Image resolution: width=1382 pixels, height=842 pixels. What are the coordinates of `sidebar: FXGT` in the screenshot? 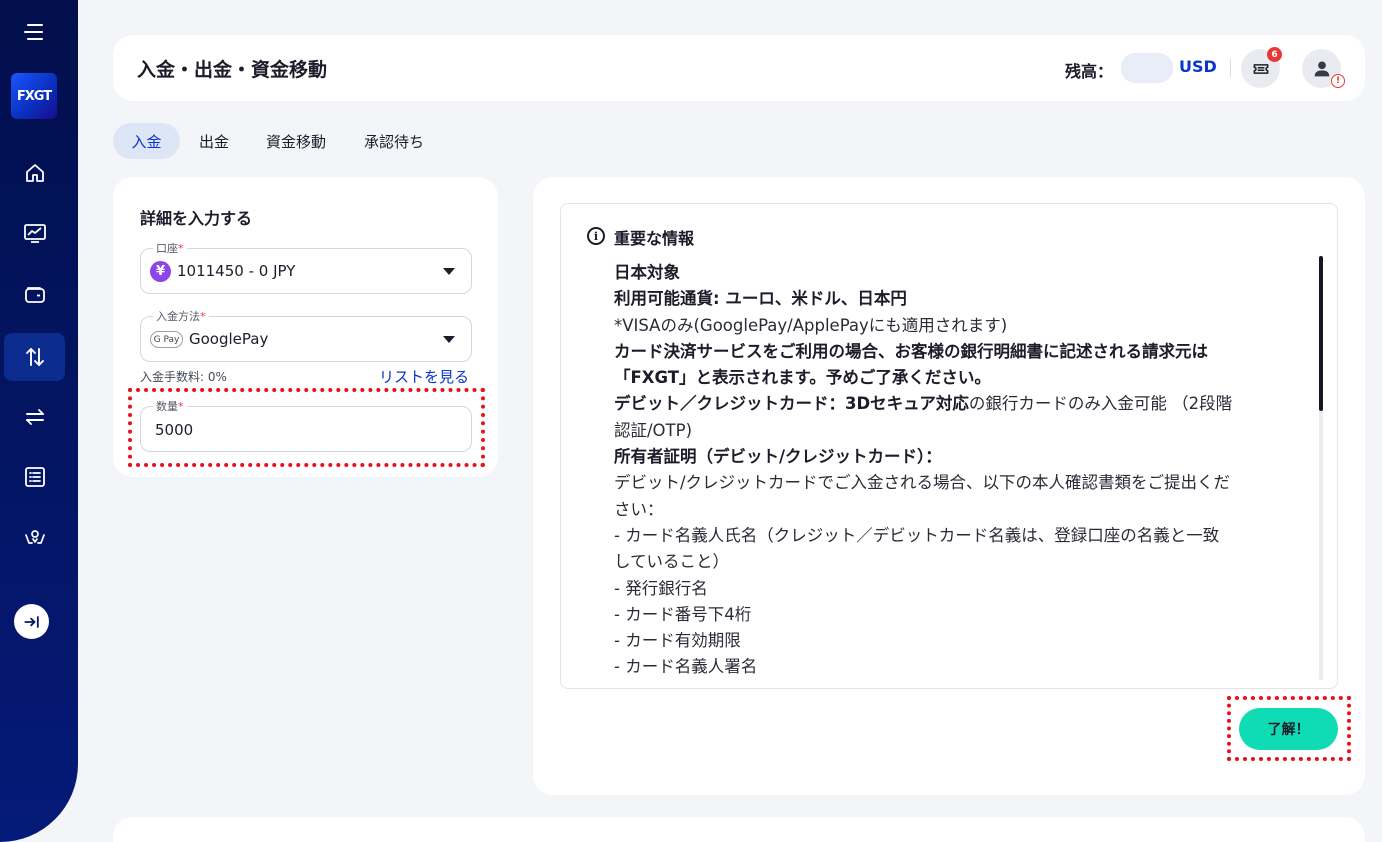 It's located at (39, 421).